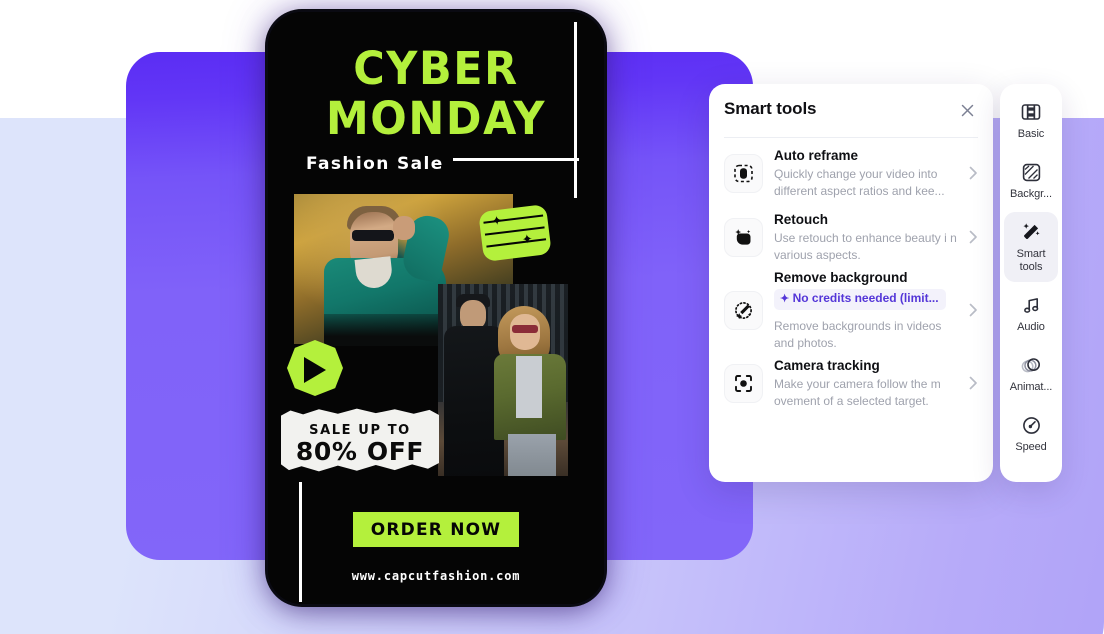 Image resolution: width=1104 pixels, height=634 pixels. Describe the element at coordinates (1031, 172) in the screenshot. I see `background-icon` at that location.